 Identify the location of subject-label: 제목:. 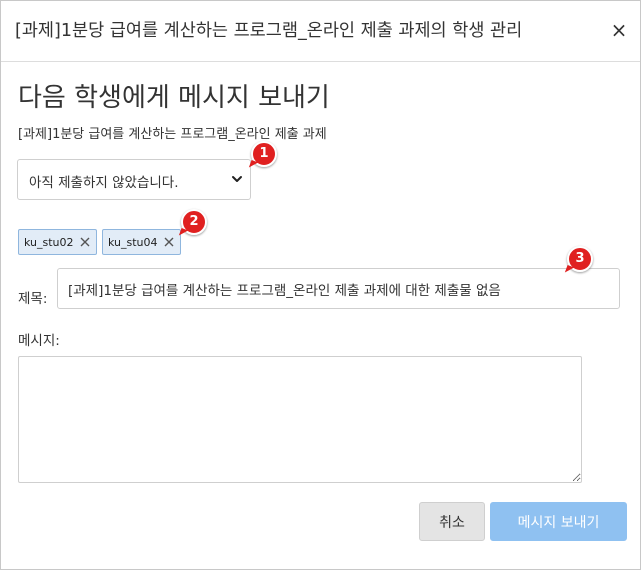
(33, 299).